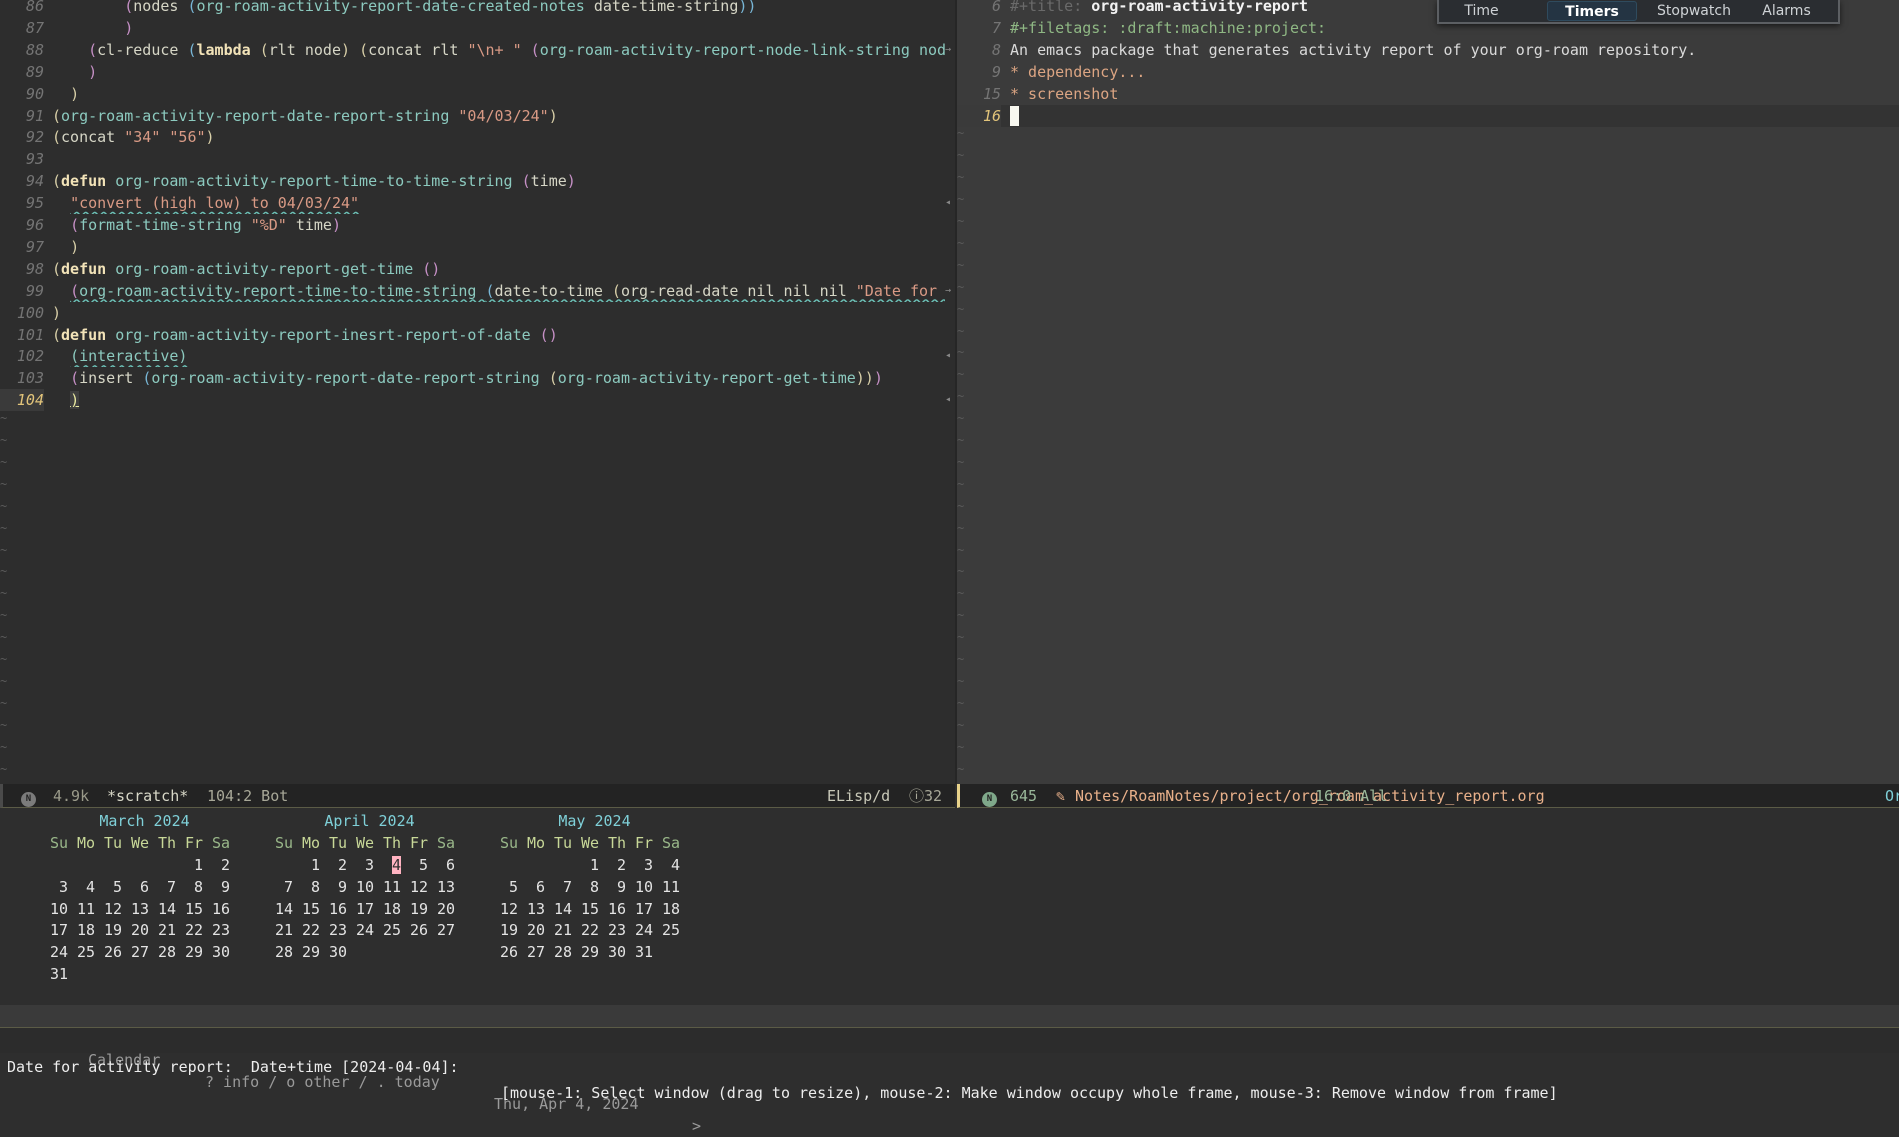 The height and width of the screenshot is (1137, 1899). What do you see at coordinates (536, 952) in the screenshot?
I see `calendar-day: 27` at bounding box center [536, 952].